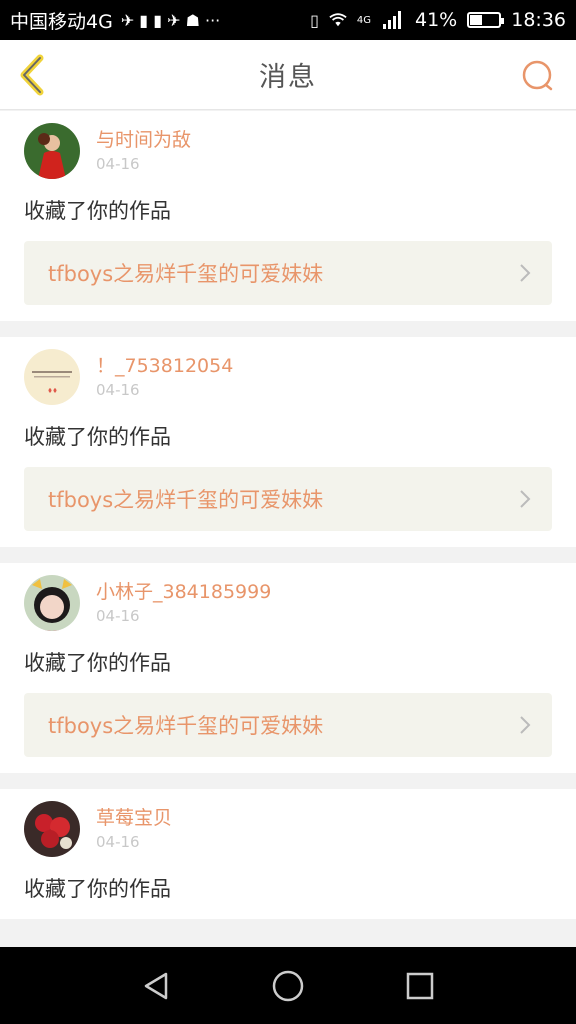 This screenshot has height=1024, width=576. Describe the element at coordinates (436, 20) in the screenshot. I see `battery-percent: 41%` at that location.